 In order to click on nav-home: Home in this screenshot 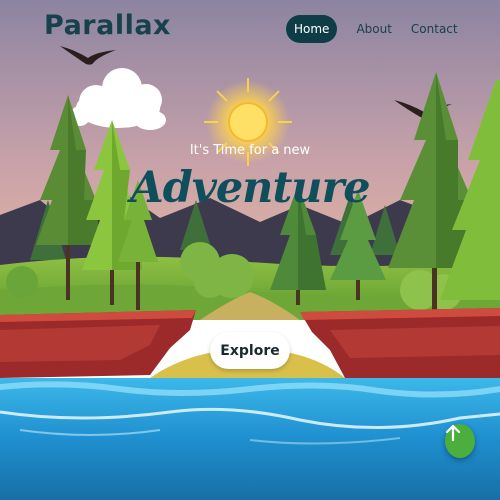, I will do `click(312, 29)`.